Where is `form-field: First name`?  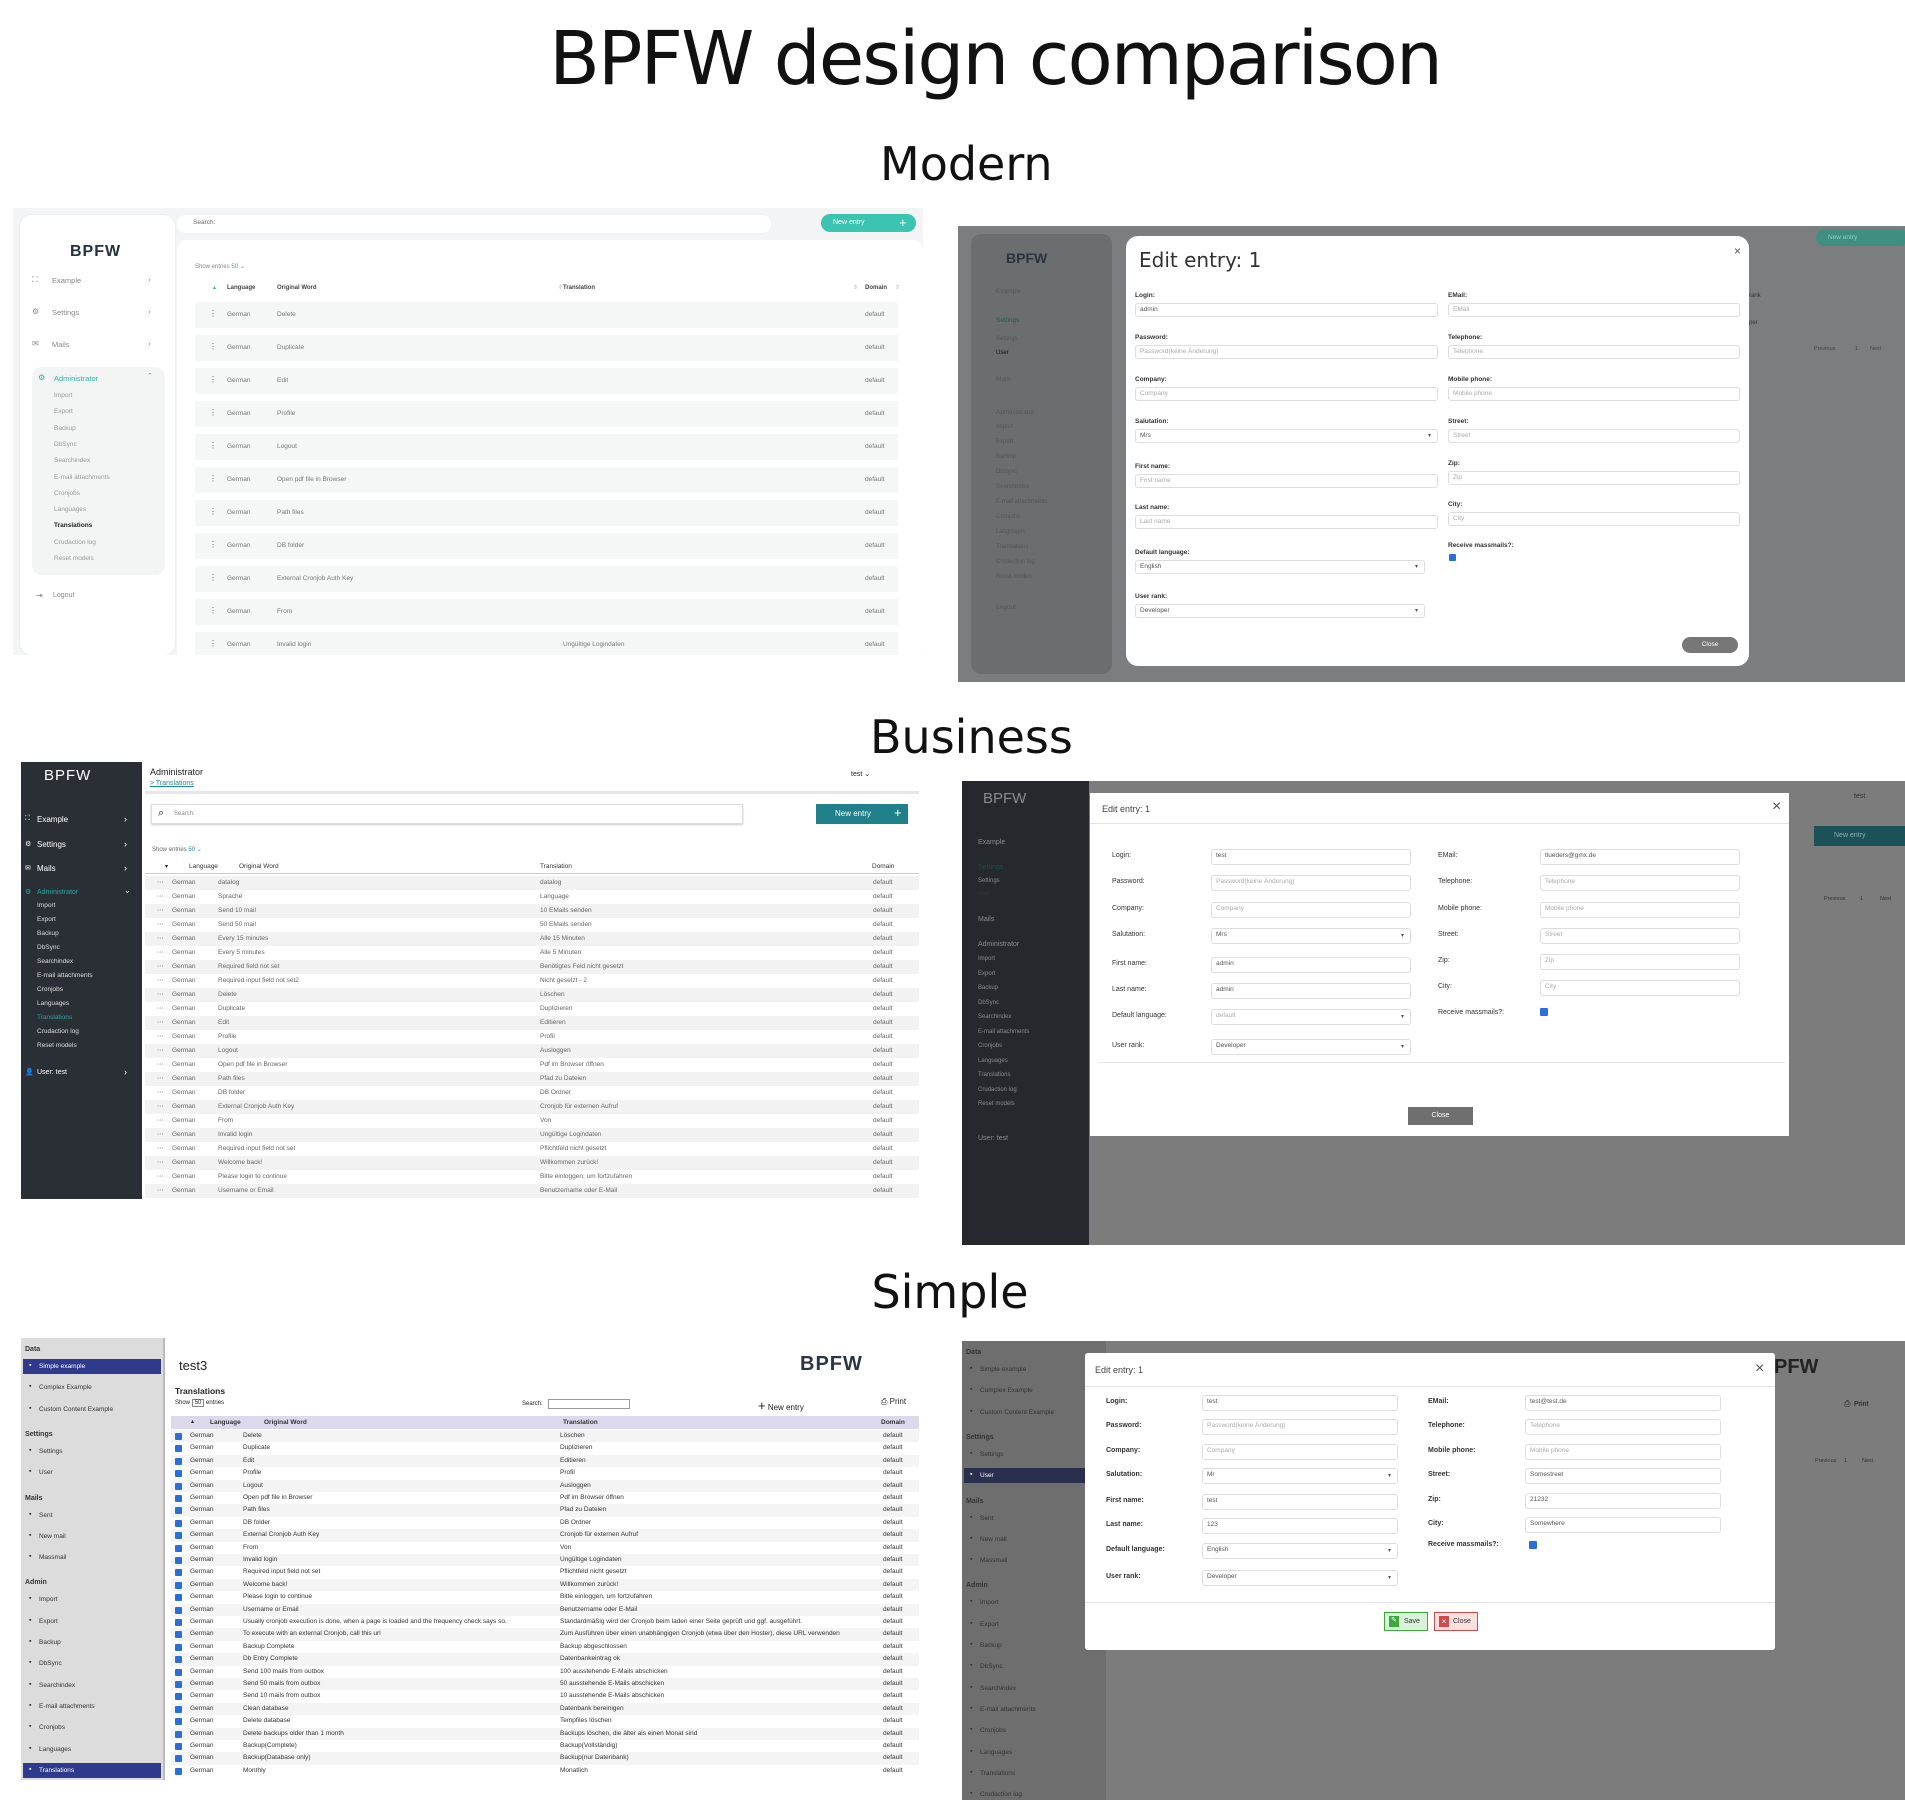 form-field: First name is located at coordinates (1286, 481).